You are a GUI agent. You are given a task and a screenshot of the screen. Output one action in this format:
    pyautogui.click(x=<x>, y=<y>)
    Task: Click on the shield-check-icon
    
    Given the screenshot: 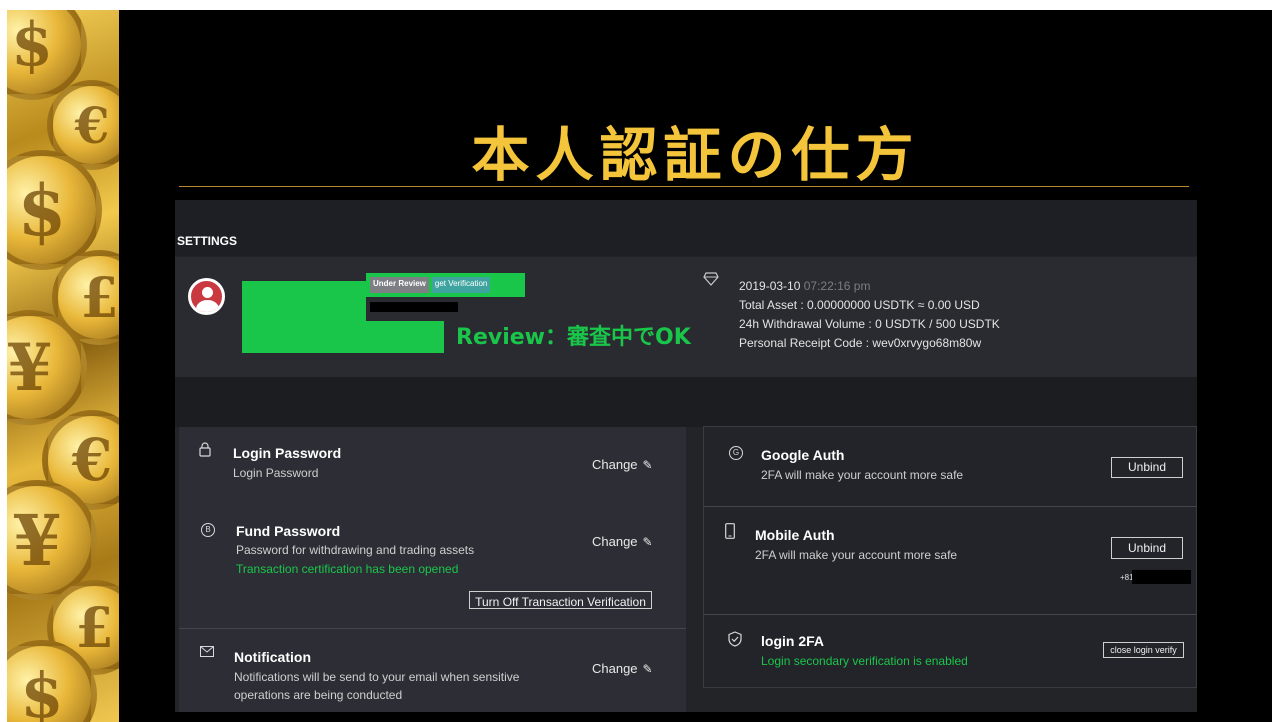 What is the action you would take?
    pyautogui.click(x=735, y=639)
    